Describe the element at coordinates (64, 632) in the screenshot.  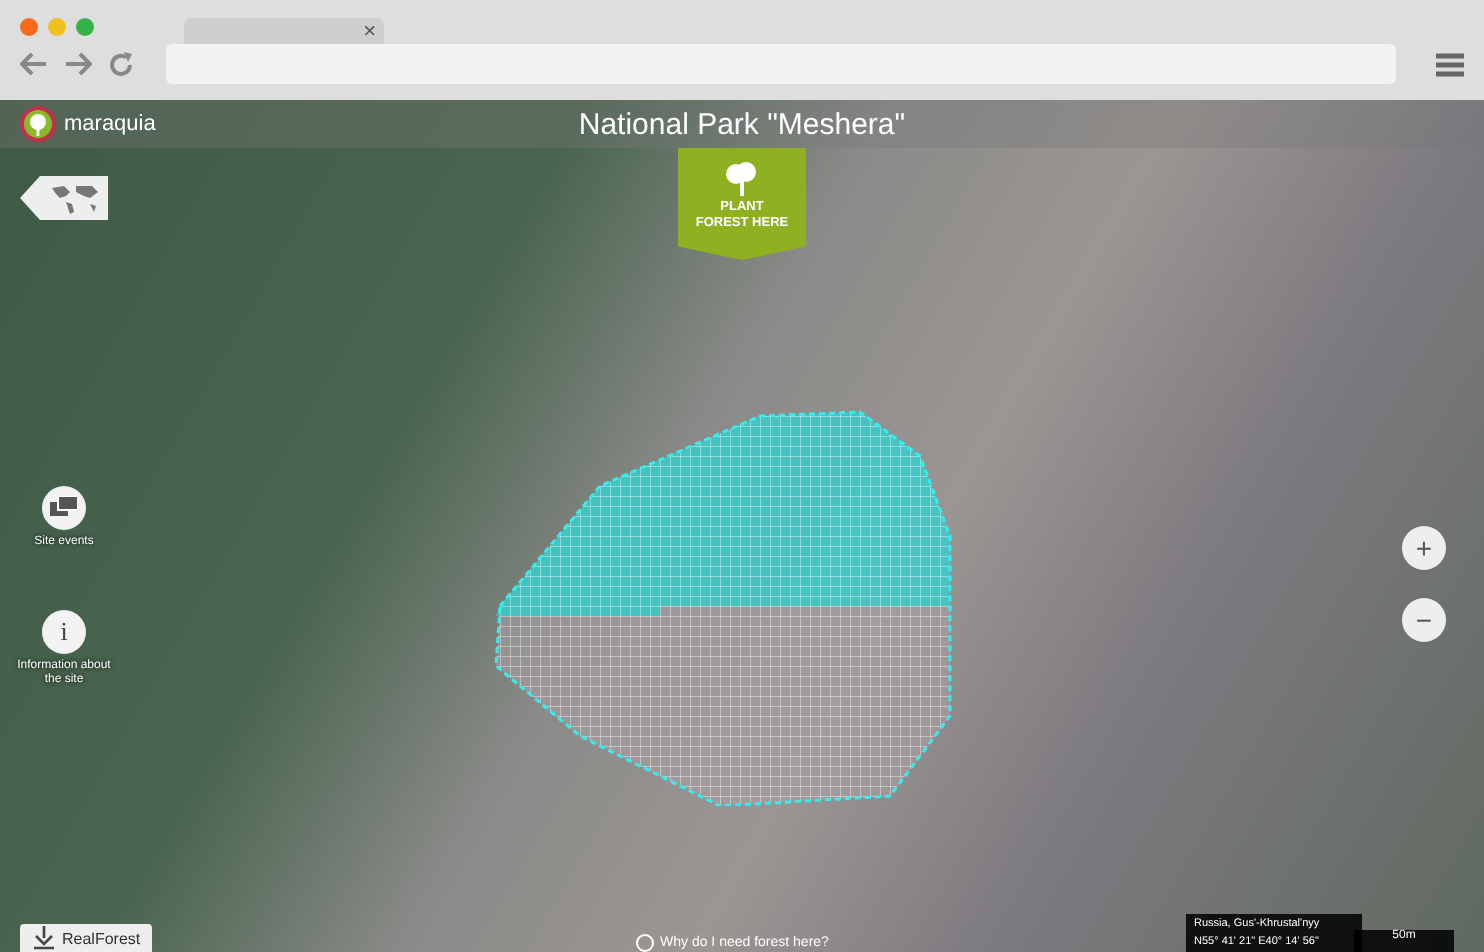
I see `info-button: i` at that location.